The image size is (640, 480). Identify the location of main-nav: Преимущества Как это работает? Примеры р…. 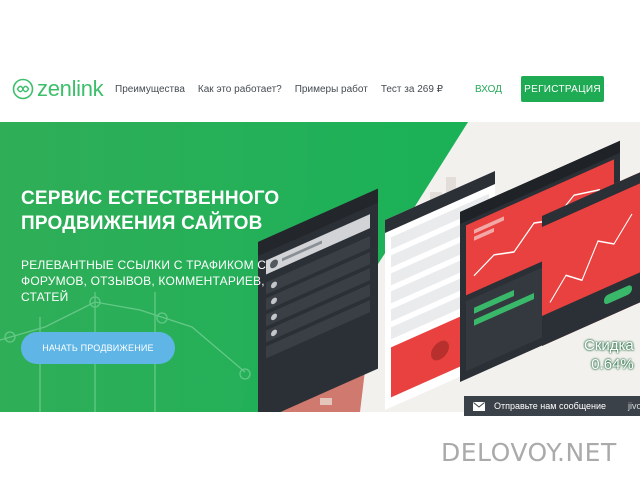
(285, 90).